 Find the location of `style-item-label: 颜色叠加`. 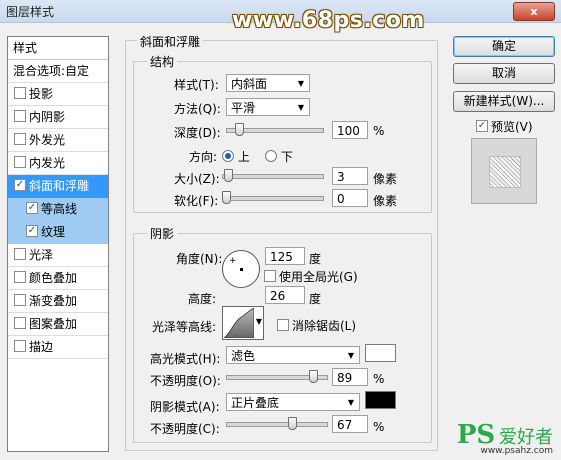

style-item-label: 颜色叠加 is located at coordinates (53, 278).